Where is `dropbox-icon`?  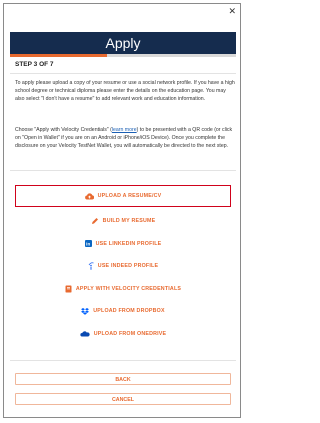
dropbox-icon is located at coordinates (85, 311).